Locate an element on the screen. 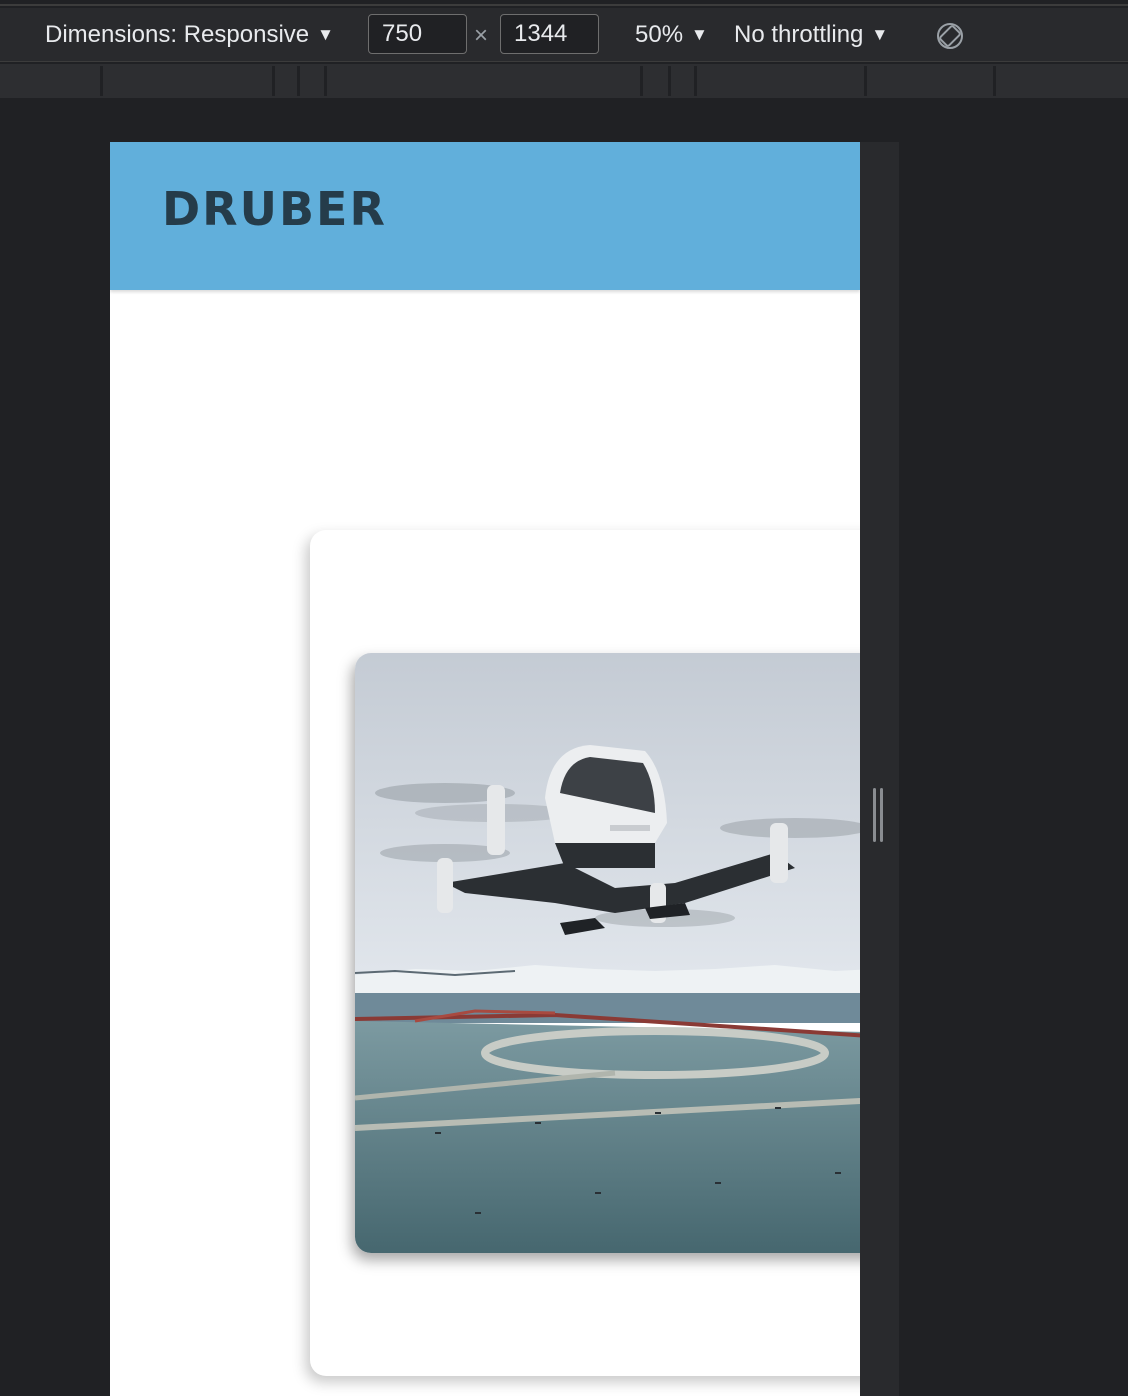  site-header: DRUBER is located at coordinates (485, 216).